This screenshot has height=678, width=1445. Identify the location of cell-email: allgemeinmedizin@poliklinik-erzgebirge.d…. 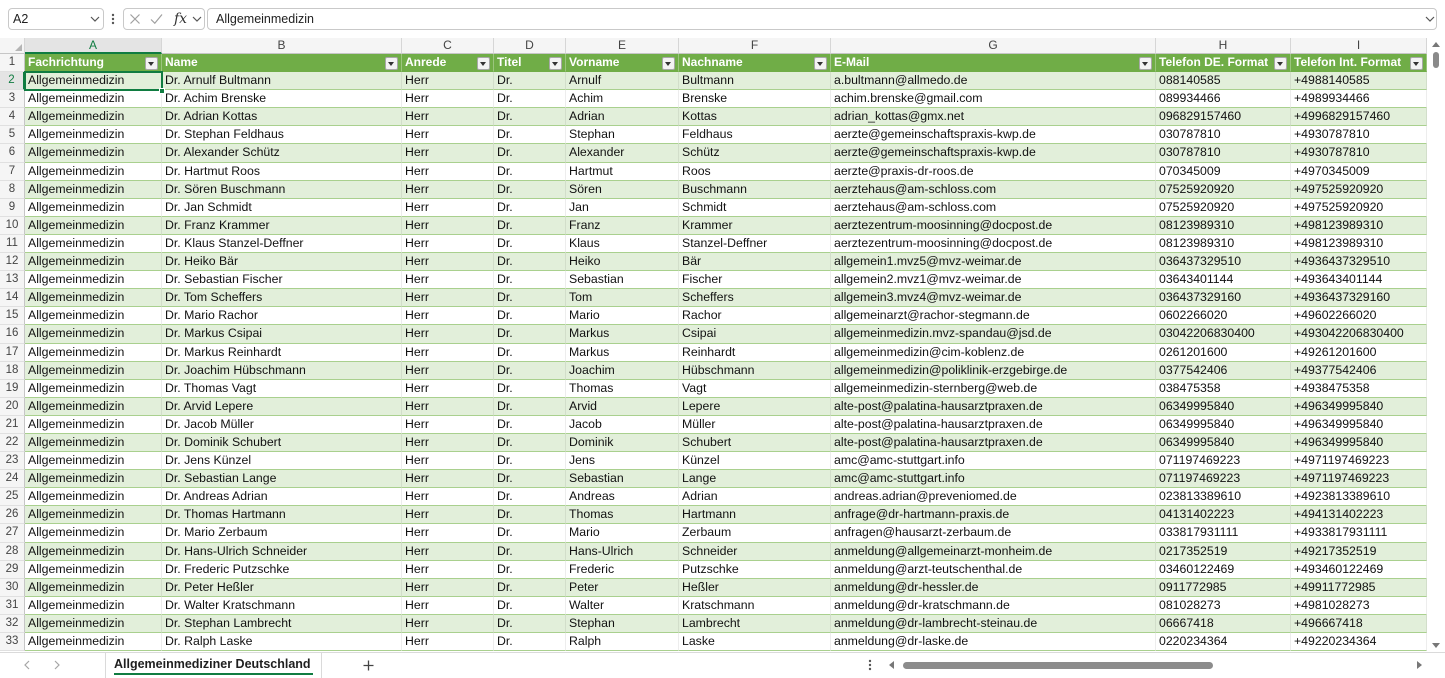
(993, 370).